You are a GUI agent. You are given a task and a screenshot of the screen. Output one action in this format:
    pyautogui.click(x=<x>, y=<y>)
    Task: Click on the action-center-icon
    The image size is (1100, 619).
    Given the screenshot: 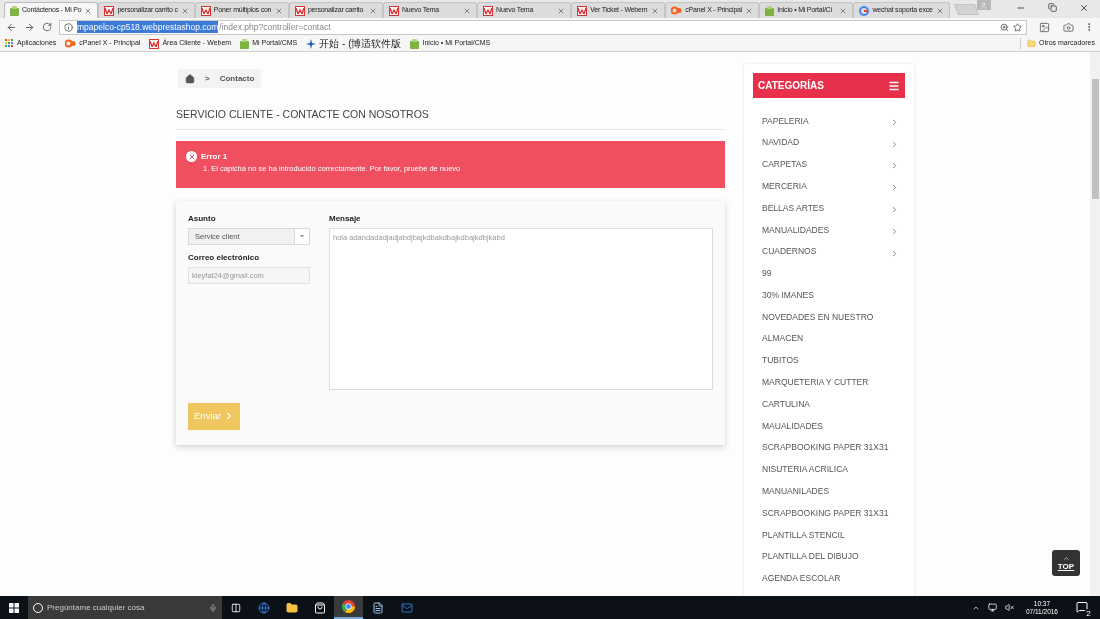 What is the action you would take?
    pyautogui.click(x=1082, y=606)
    